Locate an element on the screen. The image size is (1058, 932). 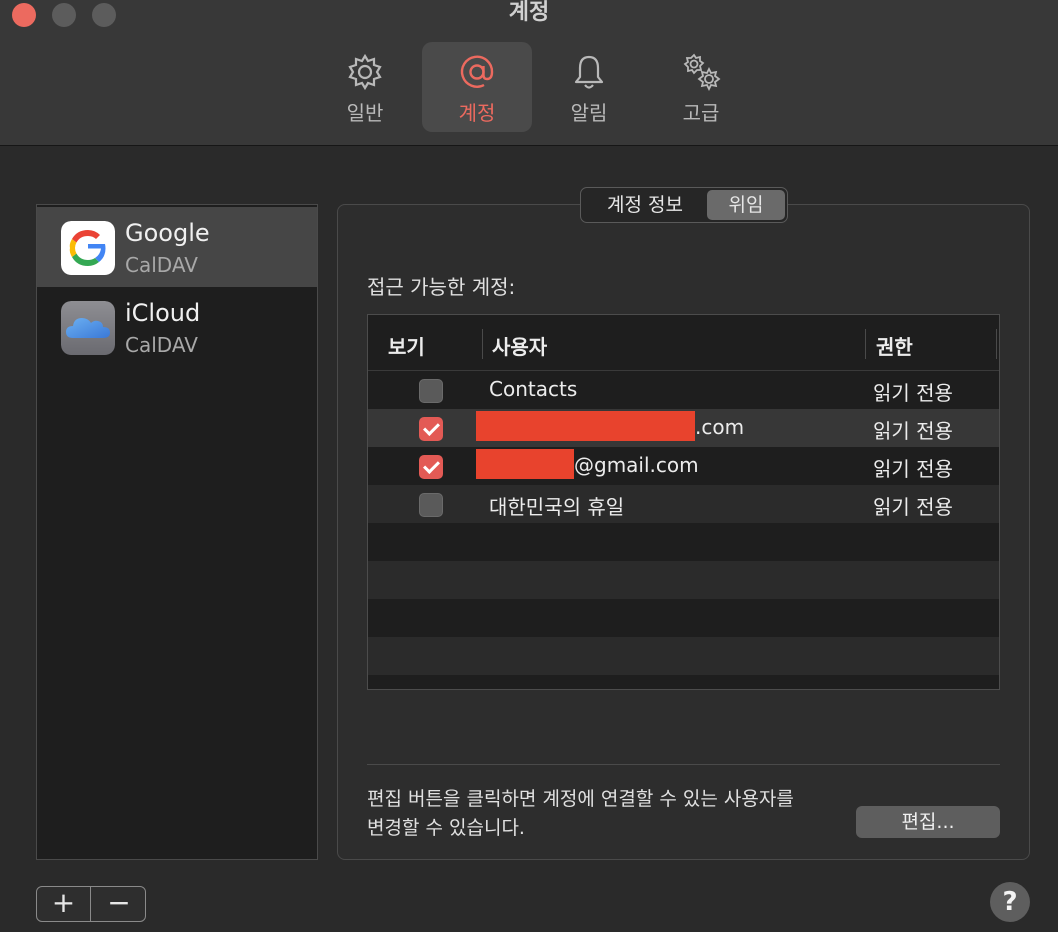
user-name: 대한민국의 휴일 is located at coordinates (557, 507).